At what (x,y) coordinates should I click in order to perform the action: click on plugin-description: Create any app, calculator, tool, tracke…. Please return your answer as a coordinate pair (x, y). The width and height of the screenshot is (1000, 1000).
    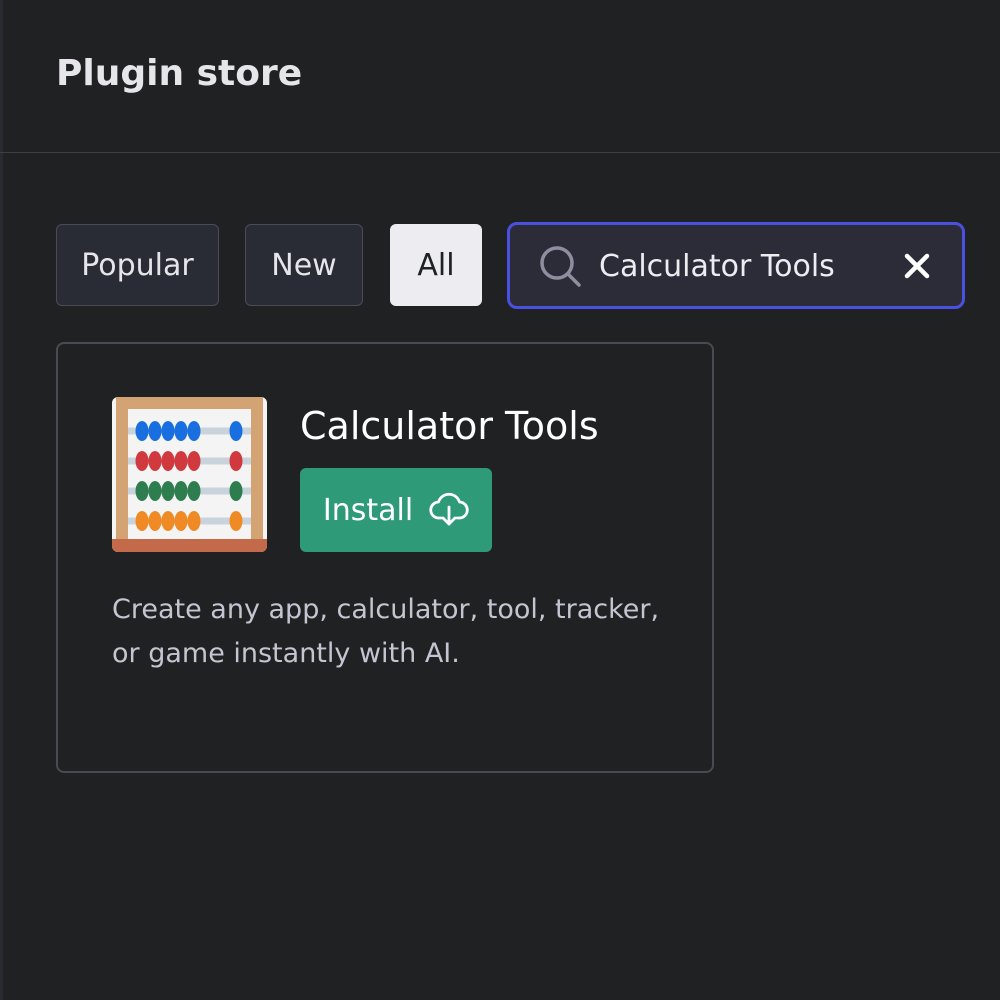
    Looking at the image, I should click on (386, 631).